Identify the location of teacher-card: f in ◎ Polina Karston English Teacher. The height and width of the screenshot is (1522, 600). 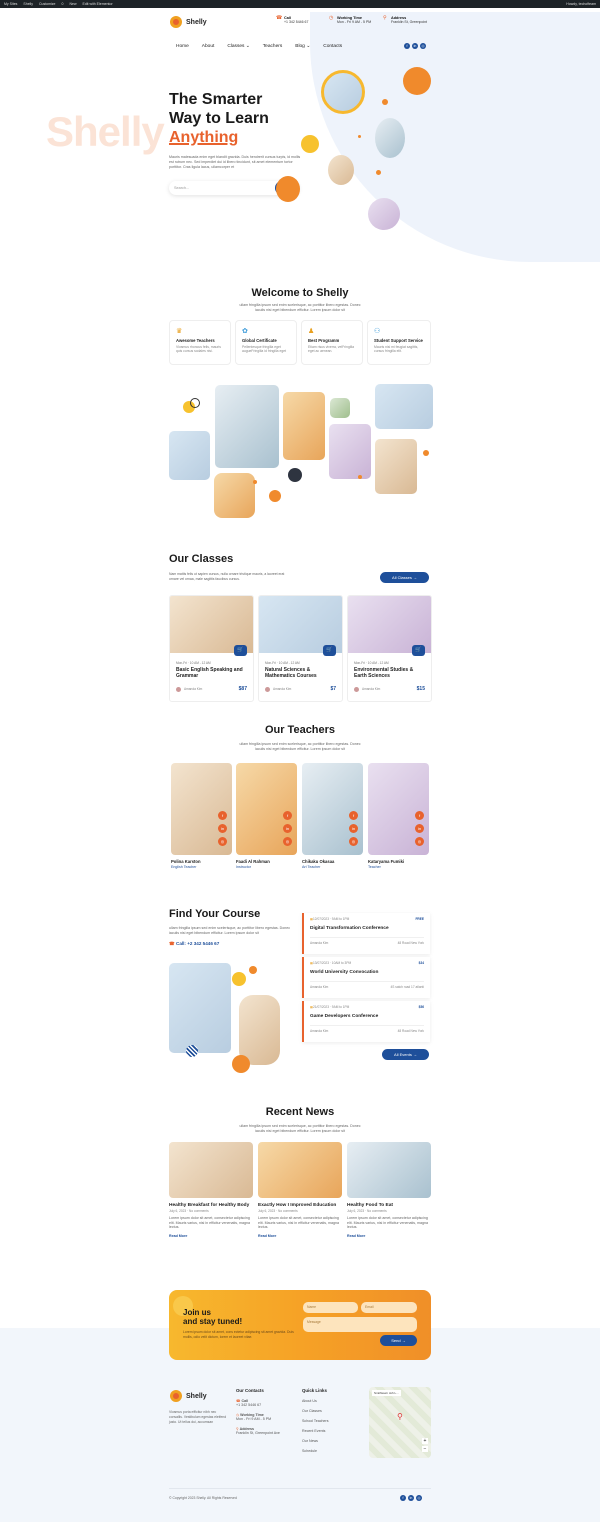
(201, 816).